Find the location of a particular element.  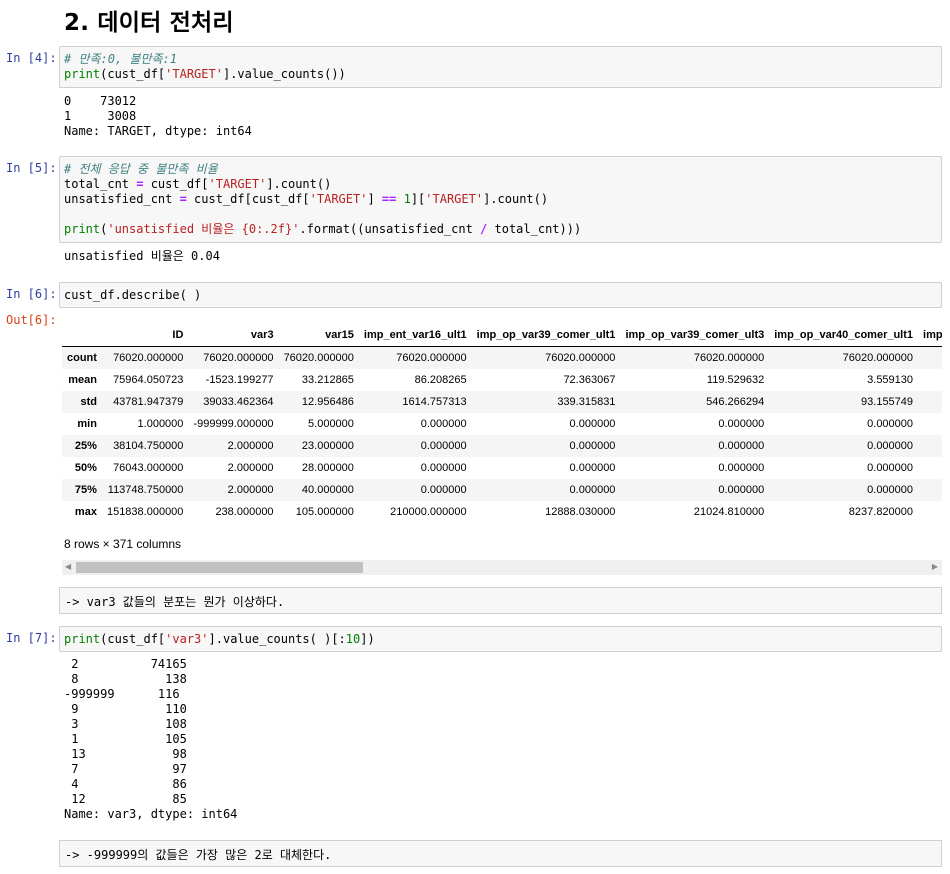

code-comment: # 전체 응답 중 불만족 비율 is located at coordinates (141, 169).